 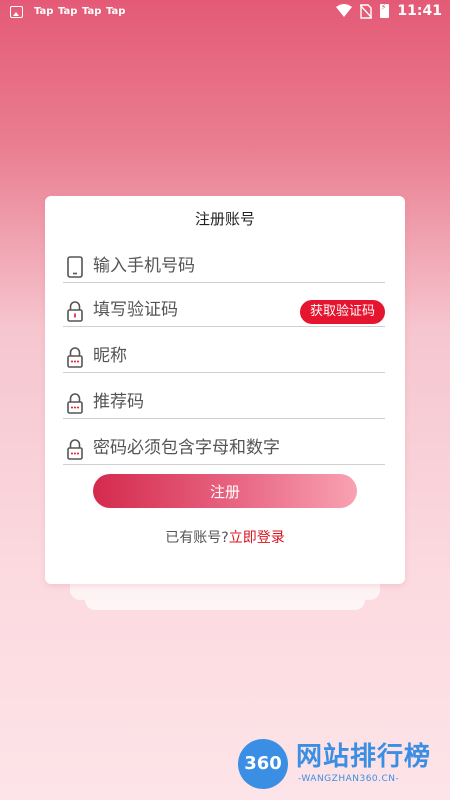 I want to click on referral-code-input, so click(x=203, y=402).